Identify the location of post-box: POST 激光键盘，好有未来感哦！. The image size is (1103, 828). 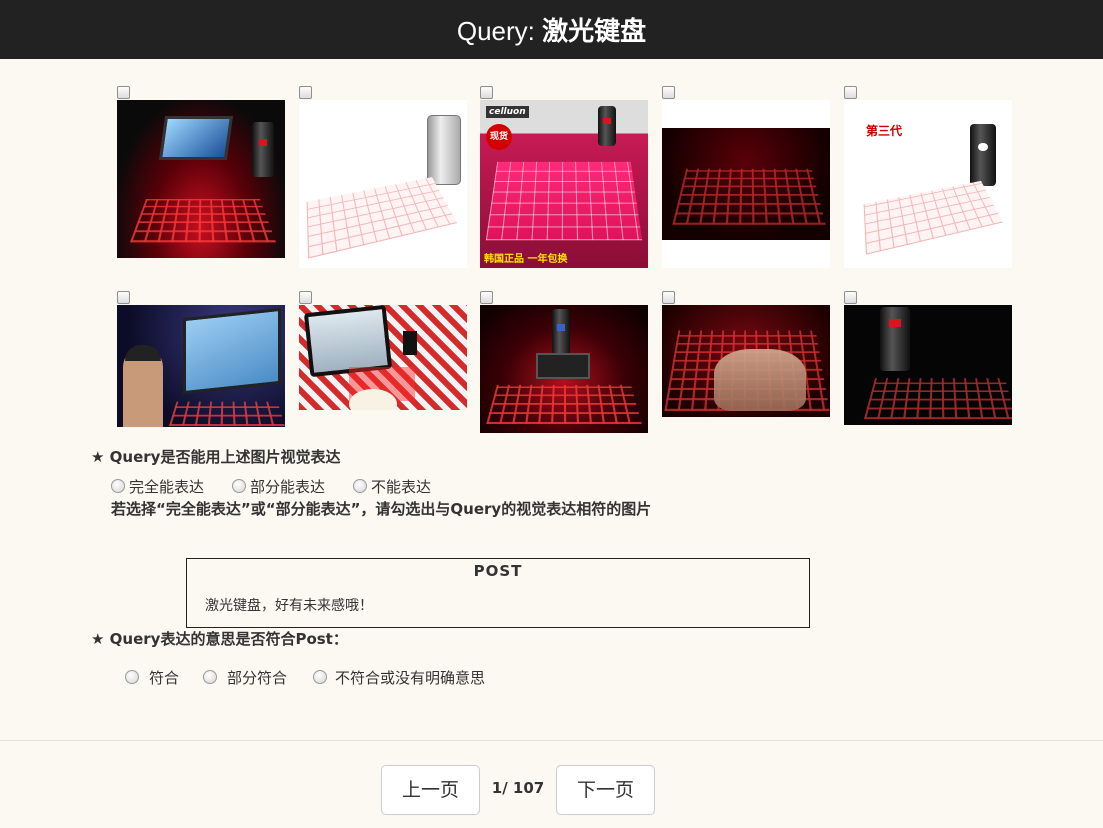
(498, 593).